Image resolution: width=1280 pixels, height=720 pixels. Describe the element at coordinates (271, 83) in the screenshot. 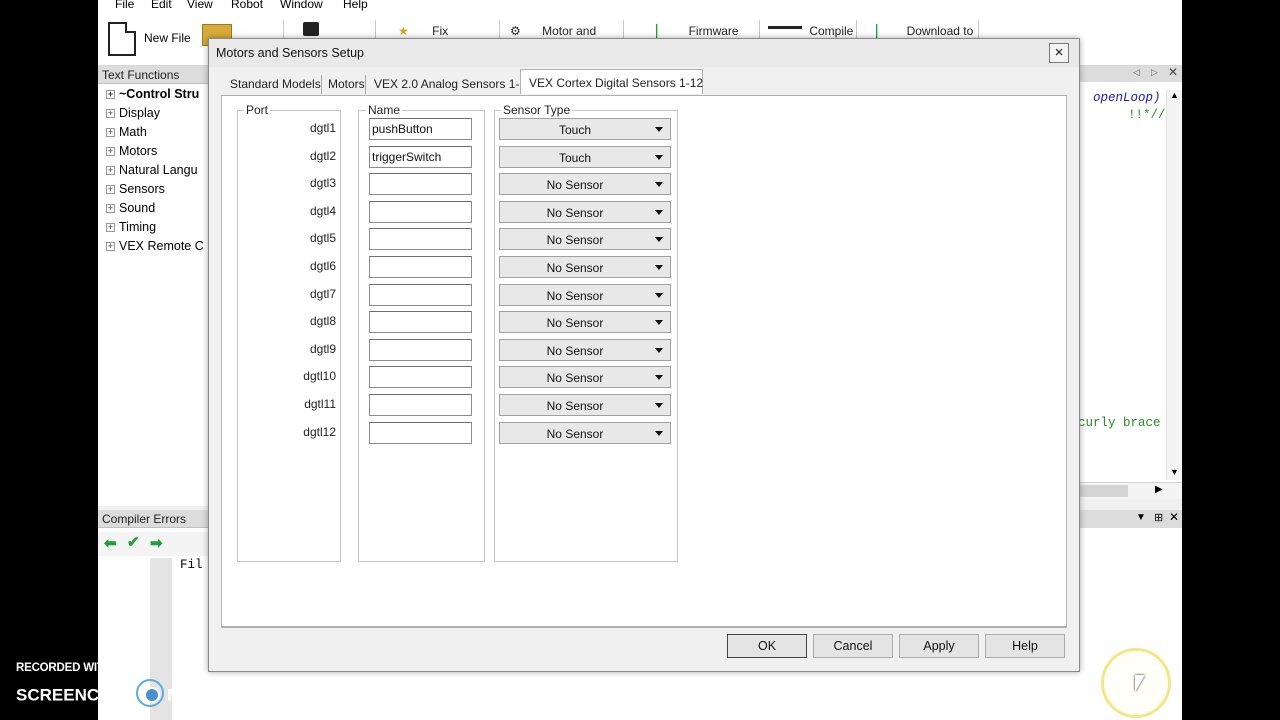

I see `tab-standard-models: Standard Models` at that location.